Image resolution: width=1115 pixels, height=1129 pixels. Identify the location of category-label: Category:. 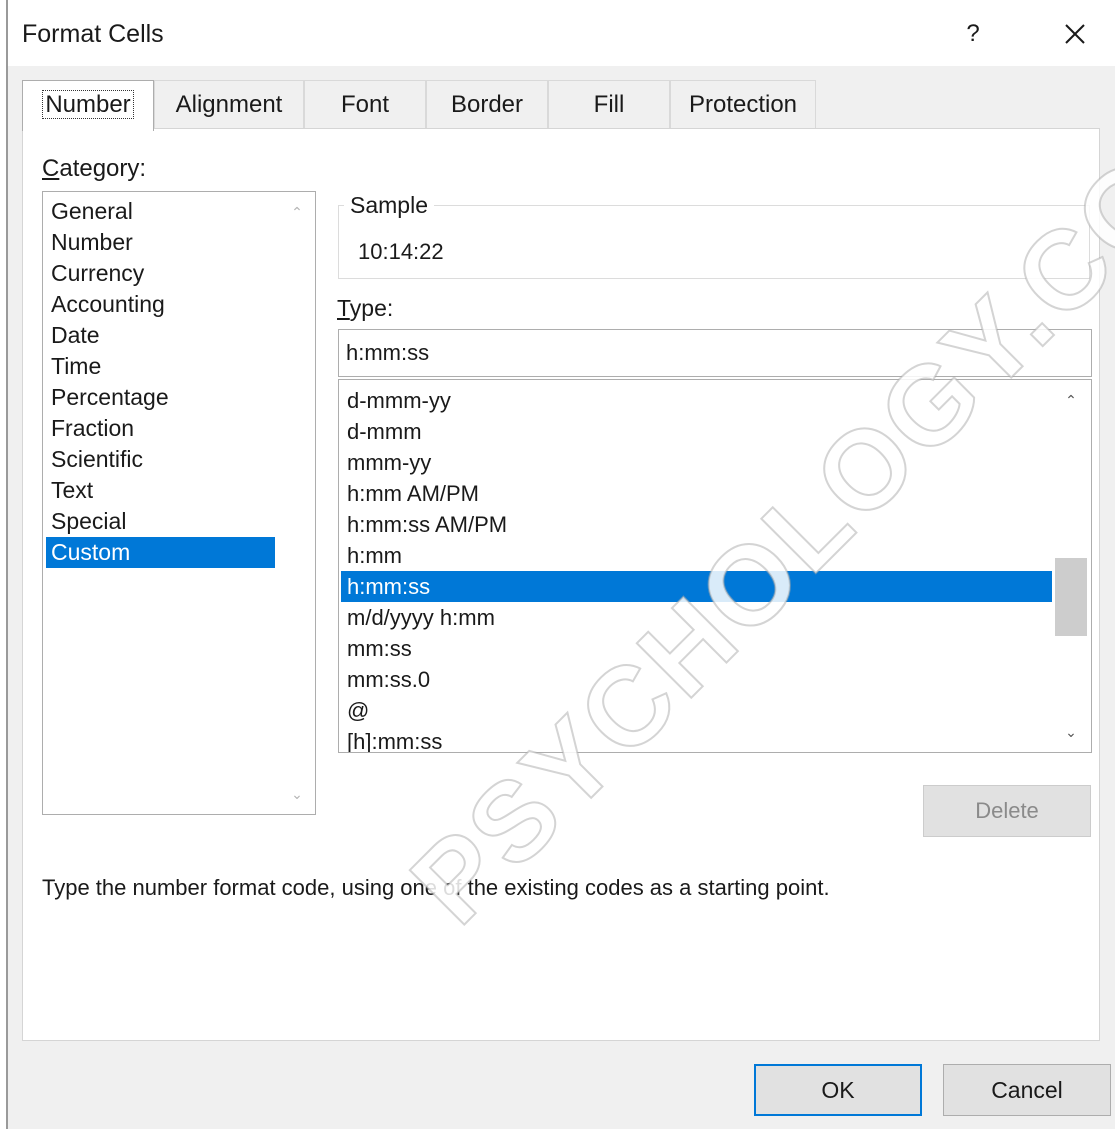
(94, 168).